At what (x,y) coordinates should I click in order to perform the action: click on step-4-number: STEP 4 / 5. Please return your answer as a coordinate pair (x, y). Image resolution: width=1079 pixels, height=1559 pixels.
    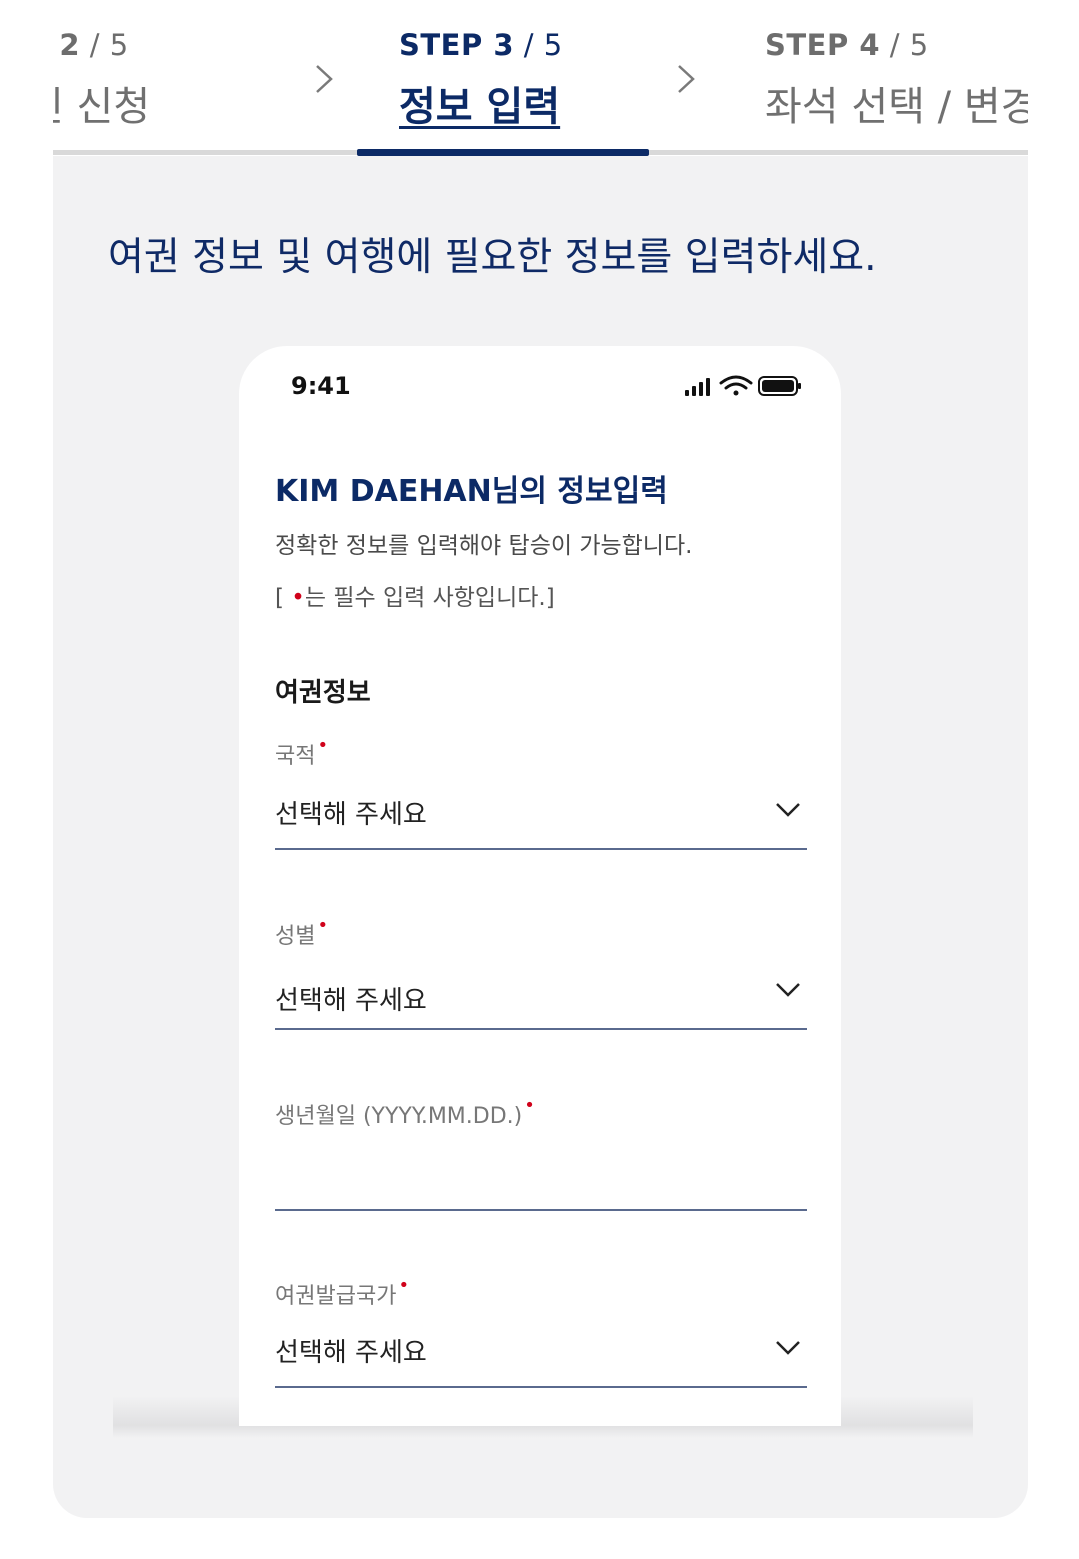
    Looking at the image, I should click on (847, 45).